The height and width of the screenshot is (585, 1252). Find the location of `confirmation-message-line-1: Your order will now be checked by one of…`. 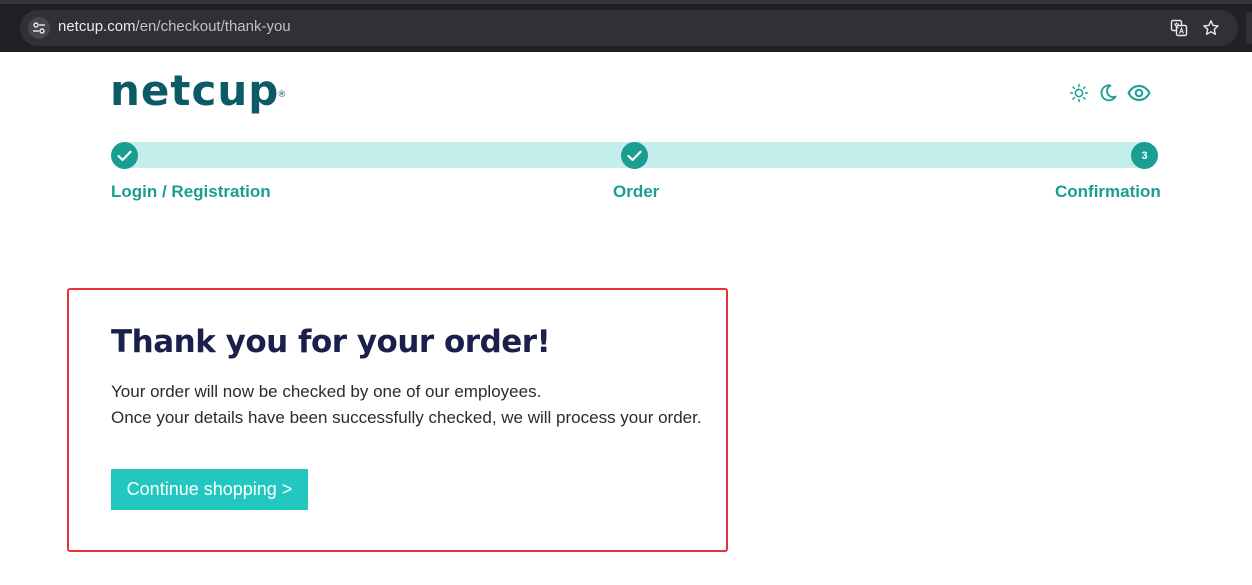

confirmation-message-line-1: Your order will now be checked by one of… is located at coordinates (326, 391).